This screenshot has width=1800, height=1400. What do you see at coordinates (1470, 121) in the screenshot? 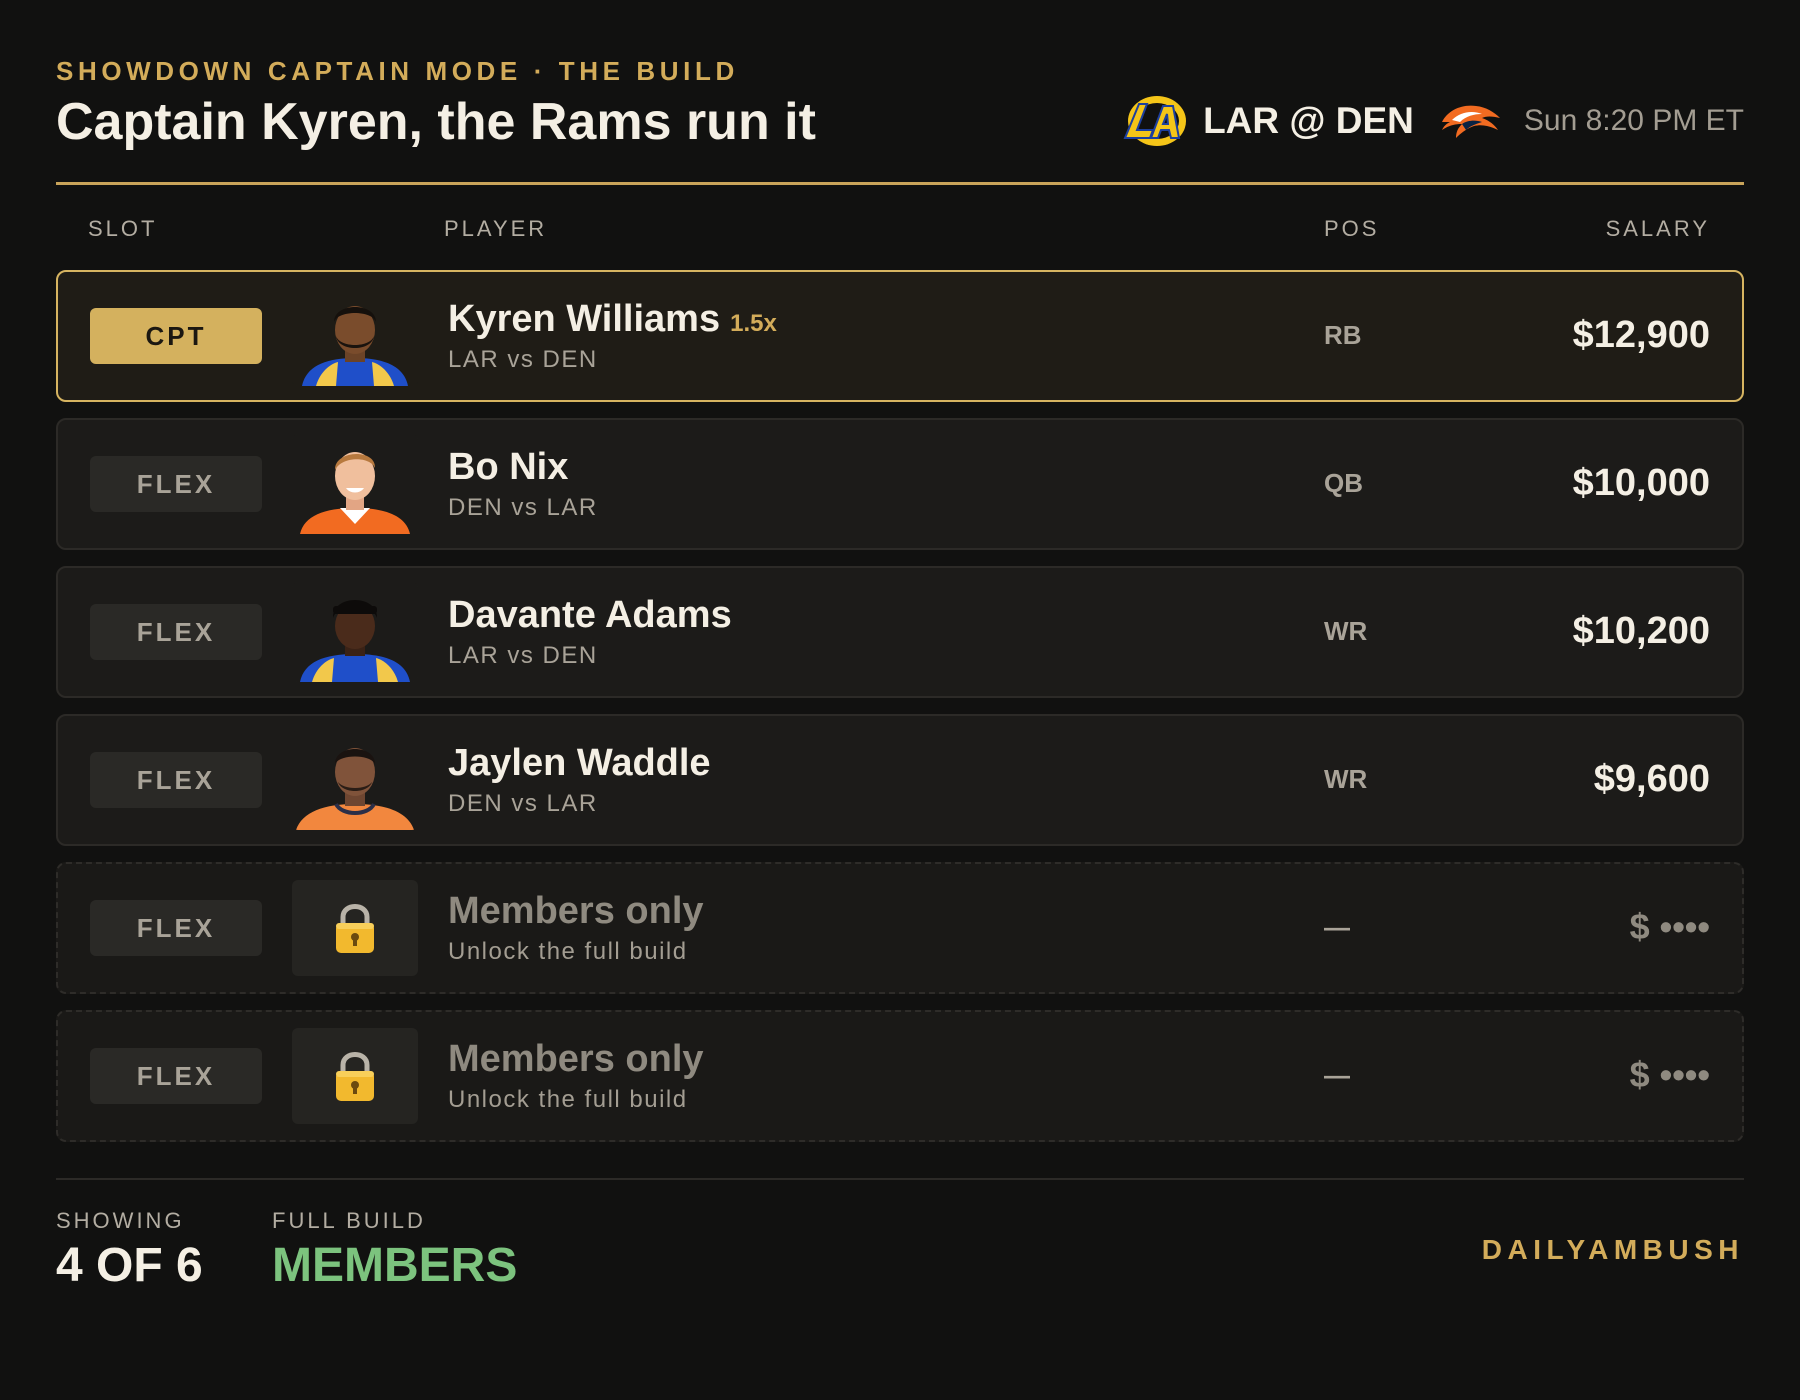
I see `broncos-logo-icon` at bounding box center [1470, 121].